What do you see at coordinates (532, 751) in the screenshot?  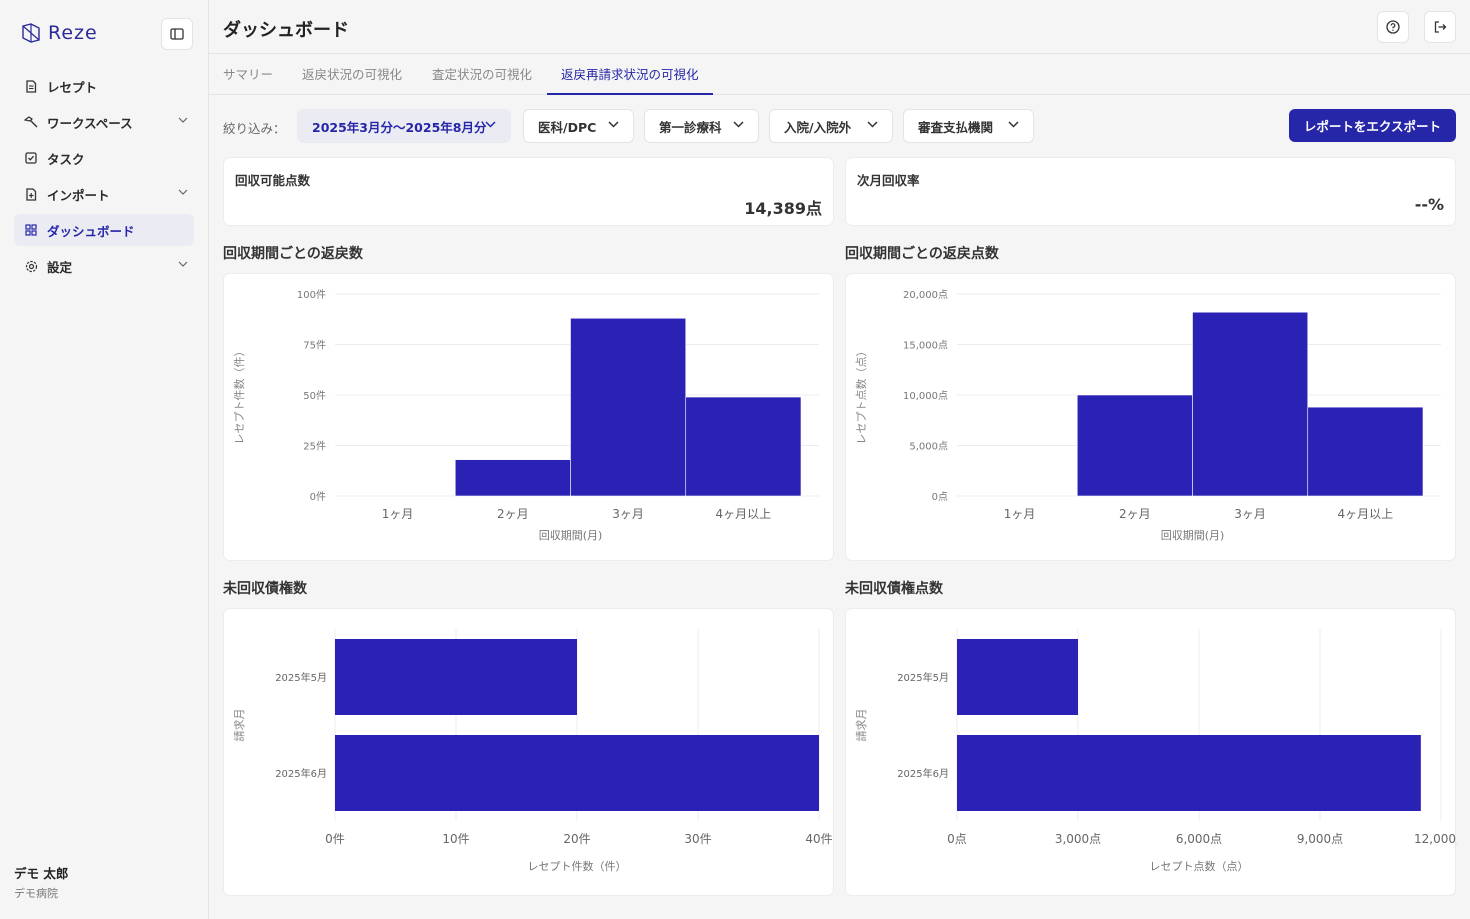 I see `uncollected-count-chart: 0件 10件 20件 30件 40件 2025年5月 2025年6月レセプト件数（件） 請求月` at bounding box center [532, 751].